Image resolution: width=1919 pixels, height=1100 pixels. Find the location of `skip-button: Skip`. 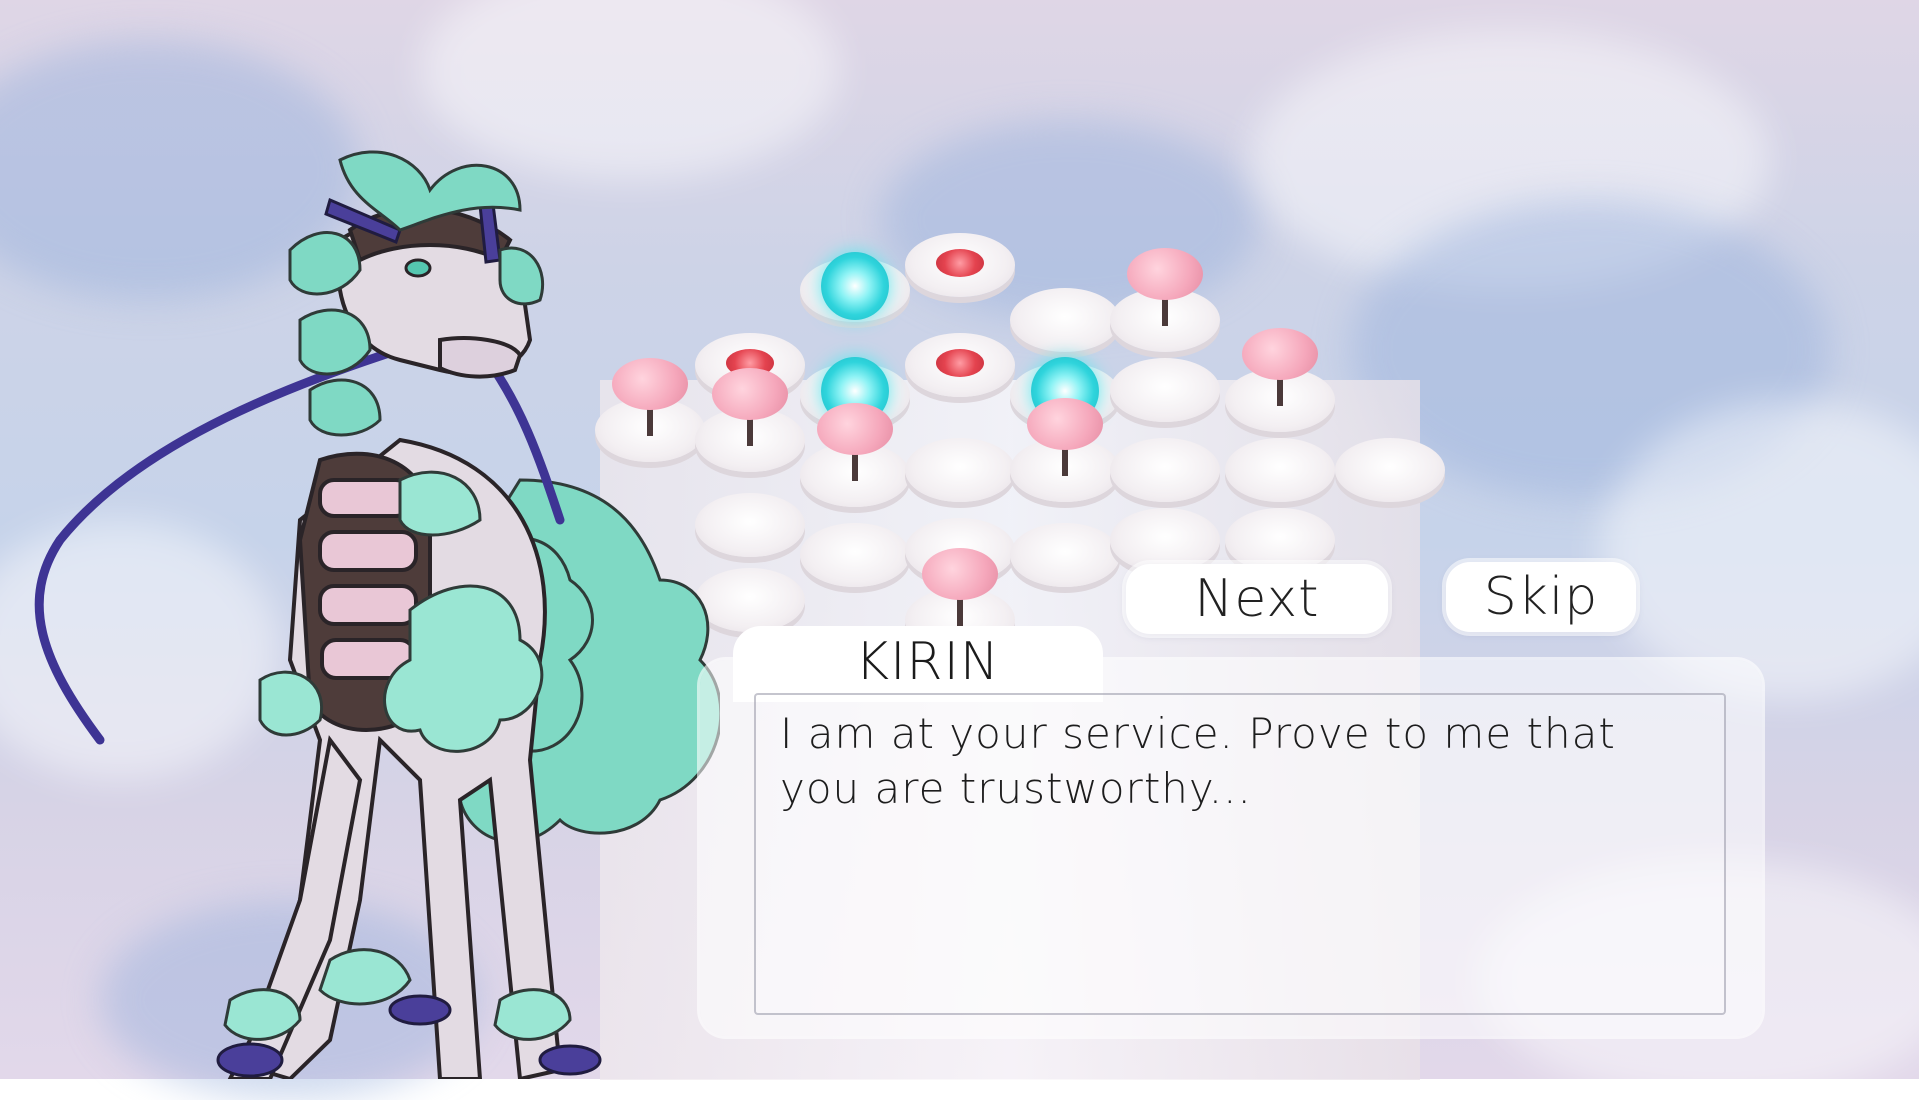

skip-button: Skip is located at coordinates (1541, 597).